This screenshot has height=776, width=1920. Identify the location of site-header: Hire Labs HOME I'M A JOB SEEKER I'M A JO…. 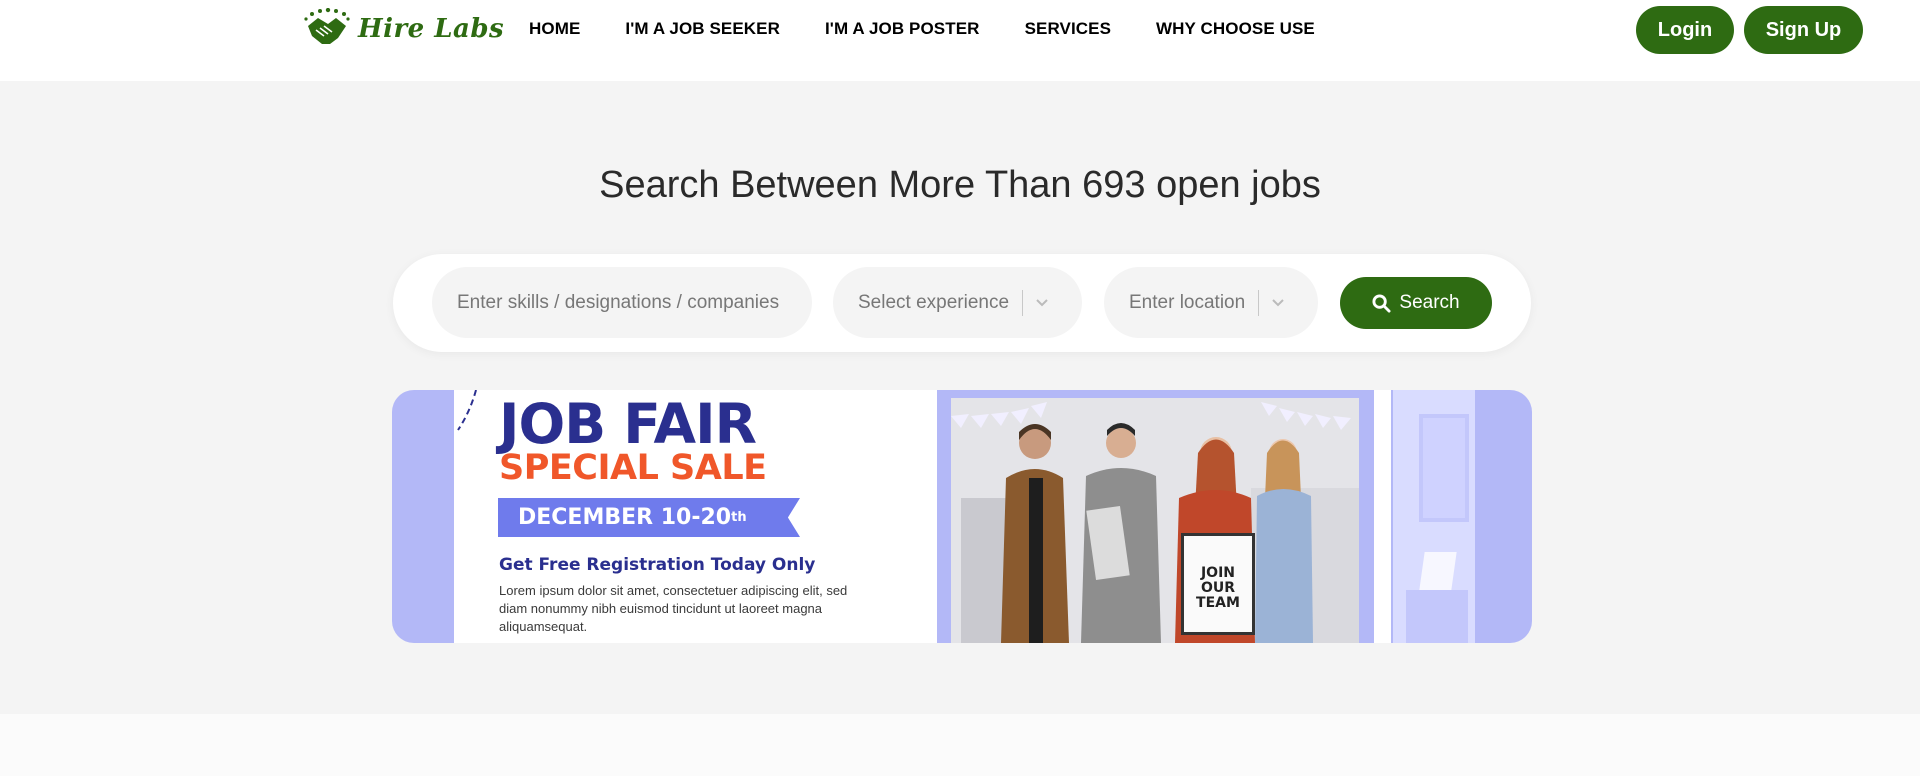
(960, 40).